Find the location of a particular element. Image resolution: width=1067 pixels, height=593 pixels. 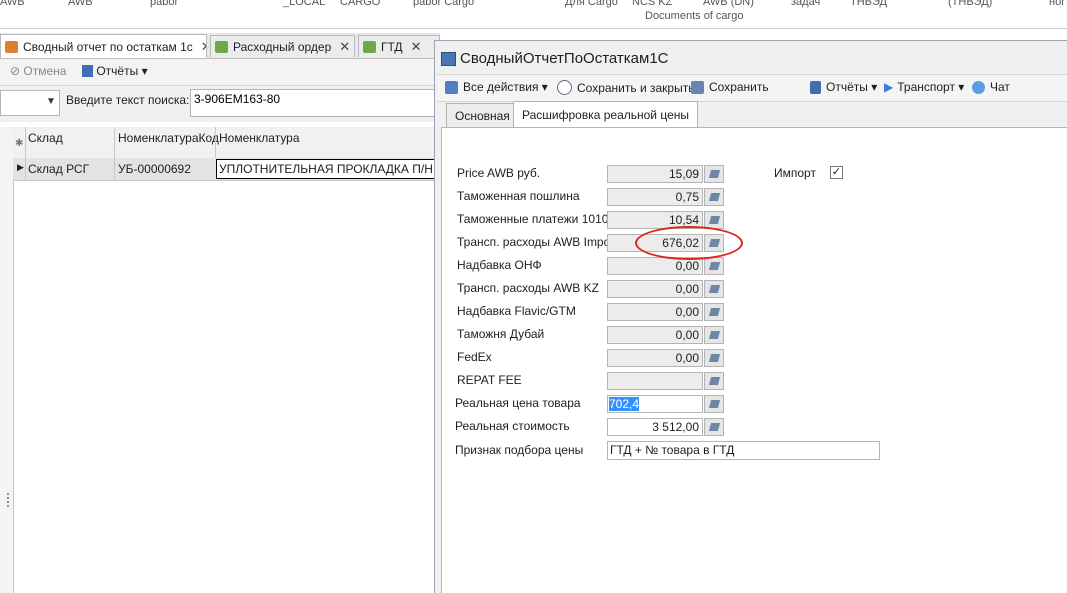

chevron-down-icon: ▼ is located at coordinates (51, 101).